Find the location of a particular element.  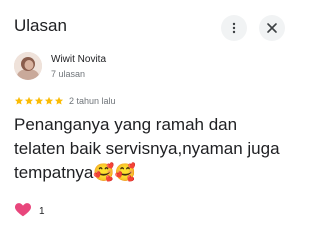

like-button: 1 is located at coordinates (29, 211).